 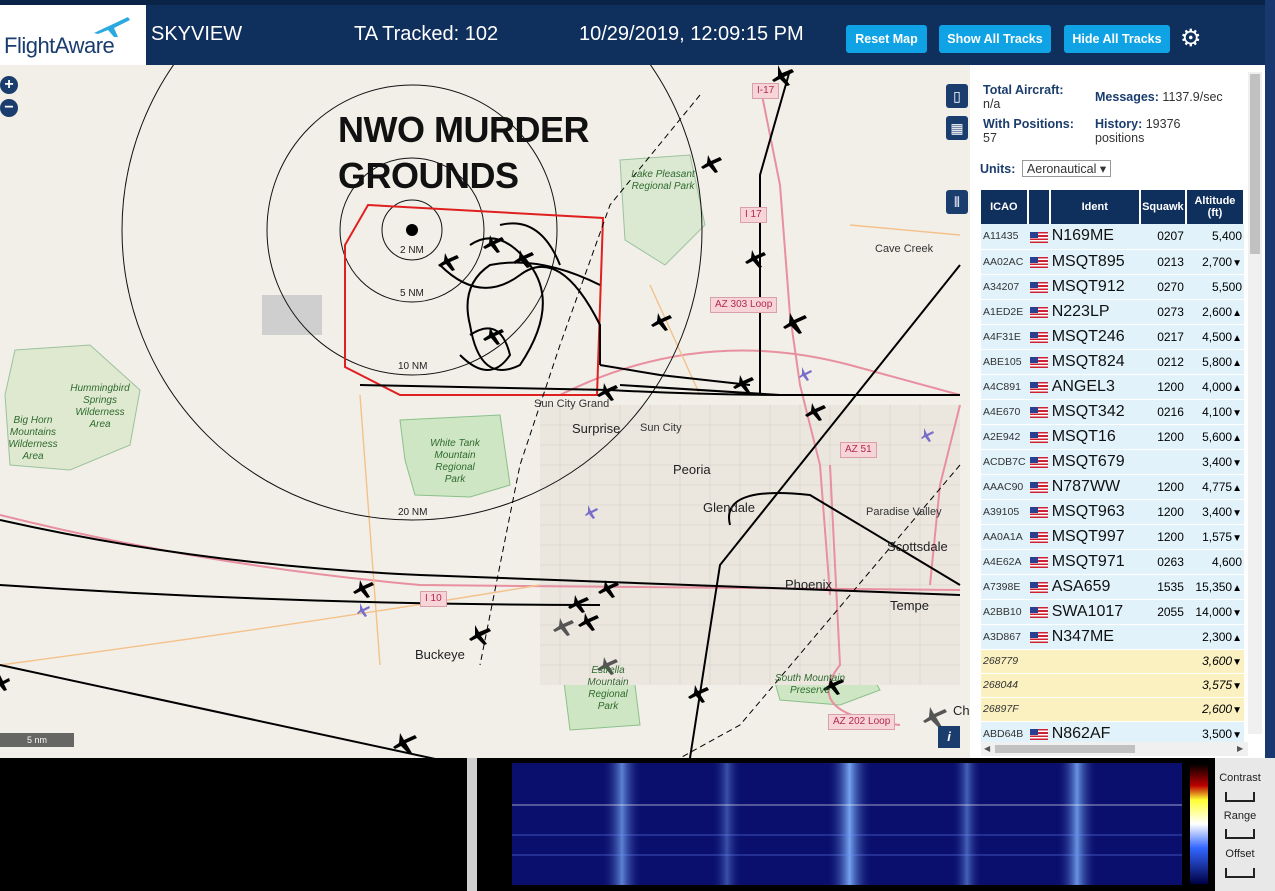 I want to click on history-stat: History: 19376 positions, so click(x=1137, y=131).